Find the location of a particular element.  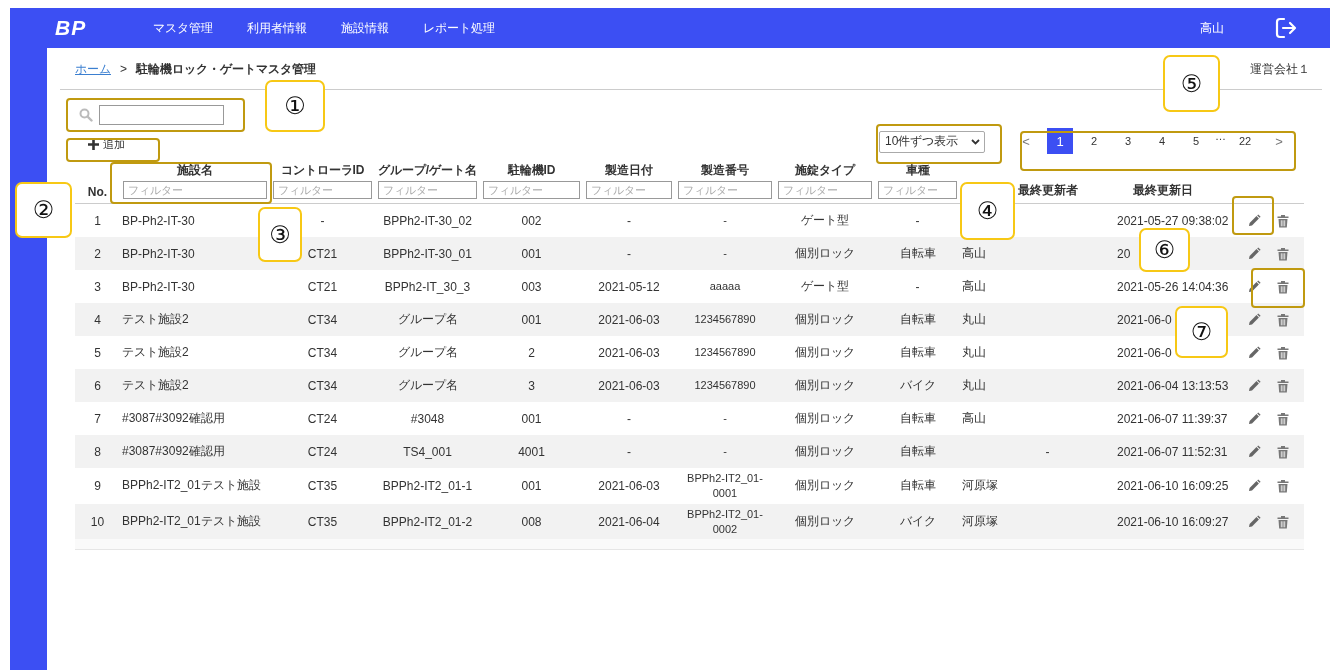

number-cell: 10 is located at coordinates (97, 521).